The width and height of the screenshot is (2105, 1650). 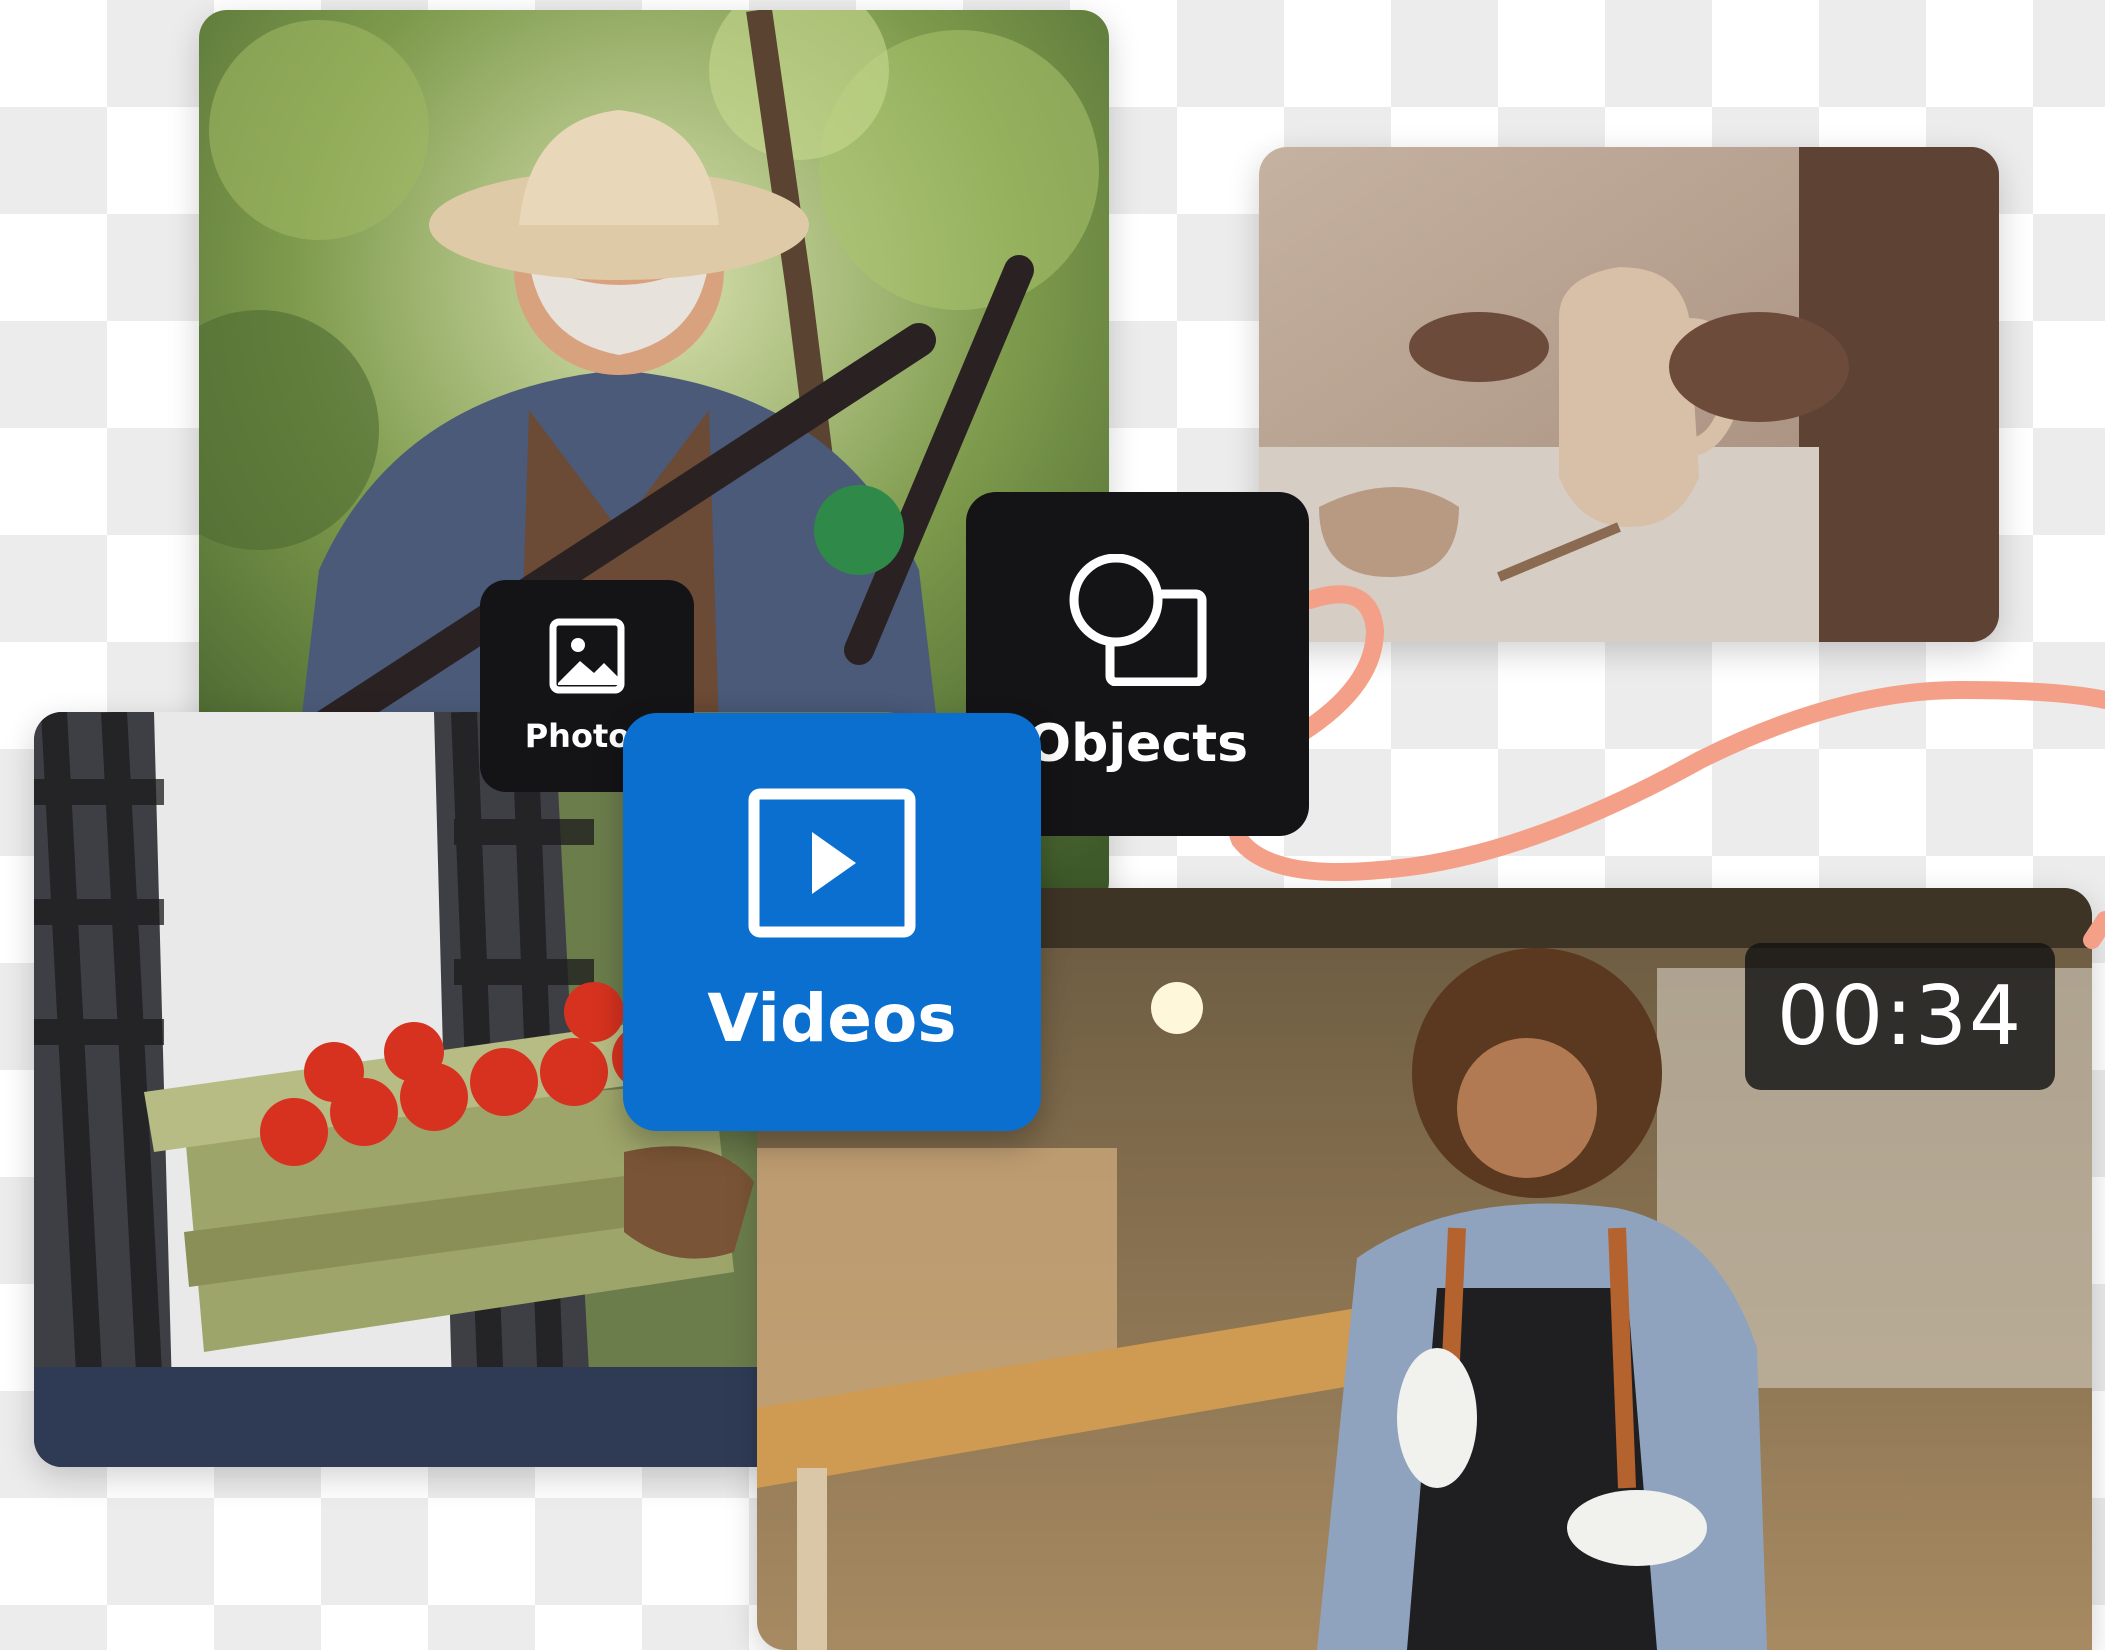 I want to click on objects-chip-label: Objects, so click(x=1137, y=744).